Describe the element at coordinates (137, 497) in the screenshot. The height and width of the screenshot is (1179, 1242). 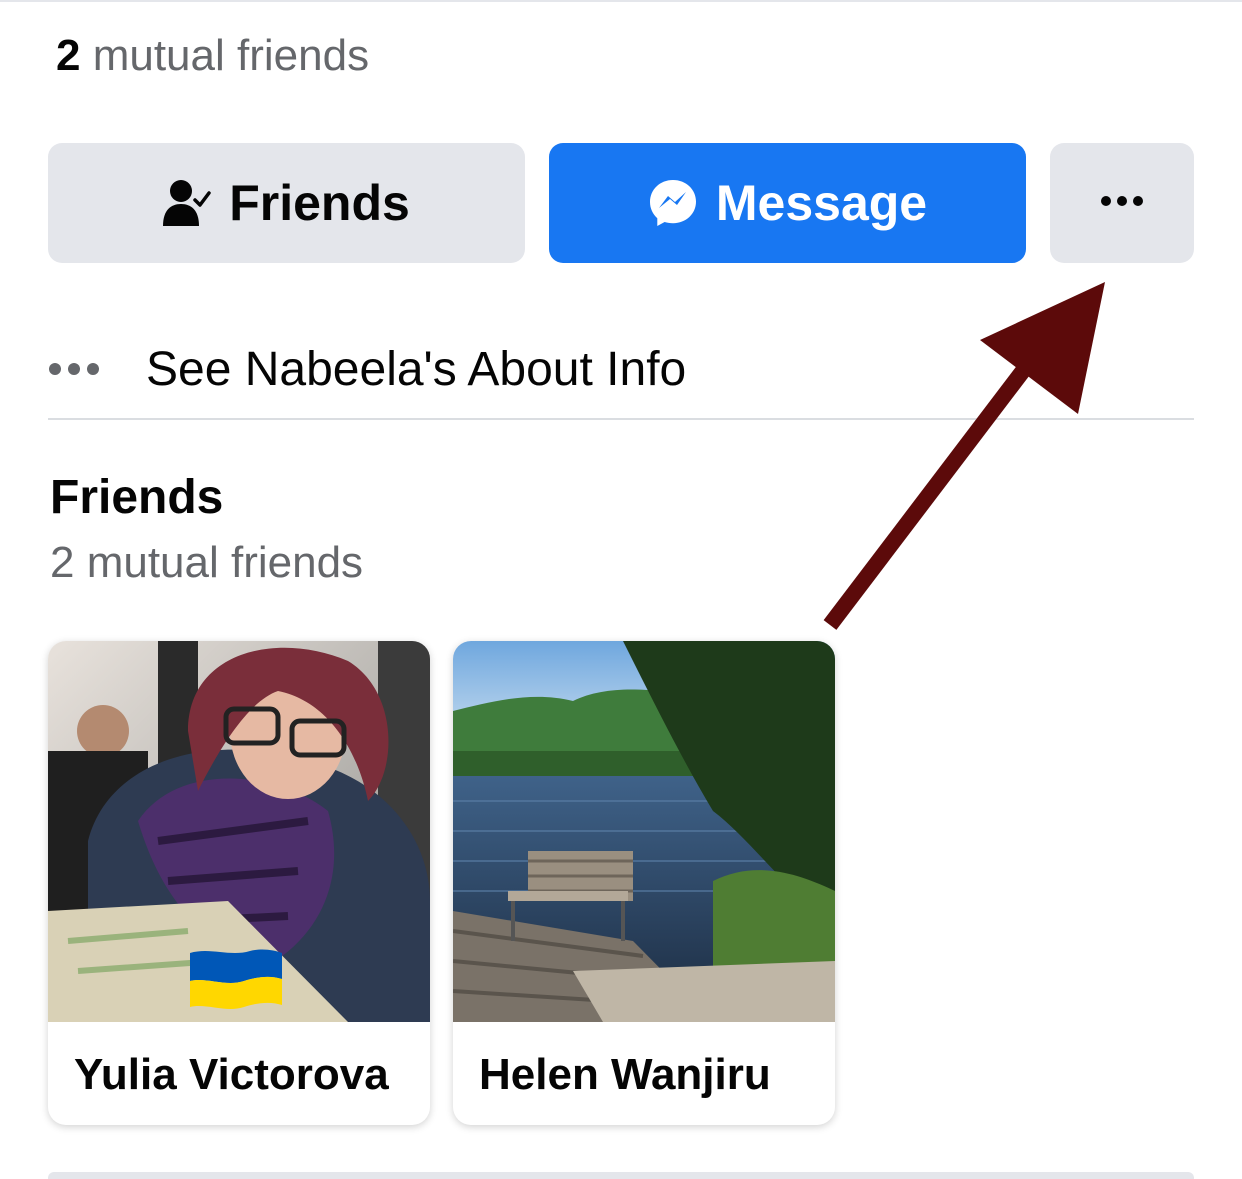
I see `friends-section-title: Friends` at that location.